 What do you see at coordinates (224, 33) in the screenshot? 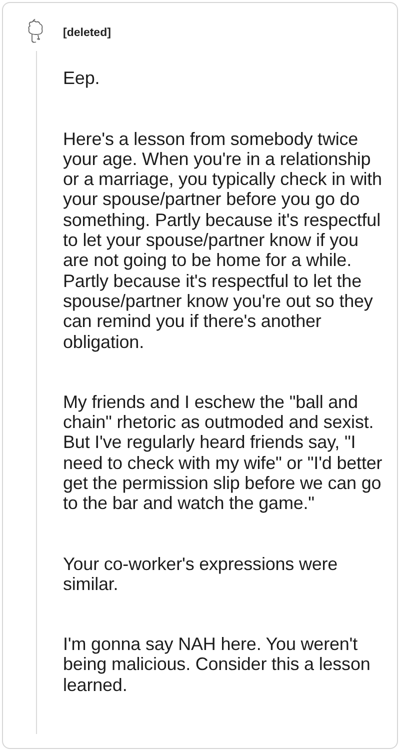
I see `username: [deleted]` at bounding box center [224, 33].